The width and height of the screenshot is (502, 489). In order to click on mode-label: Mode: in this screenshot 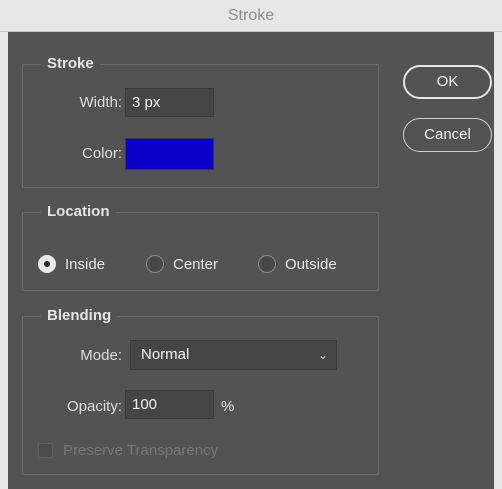, I will do `click(101, 355)`.